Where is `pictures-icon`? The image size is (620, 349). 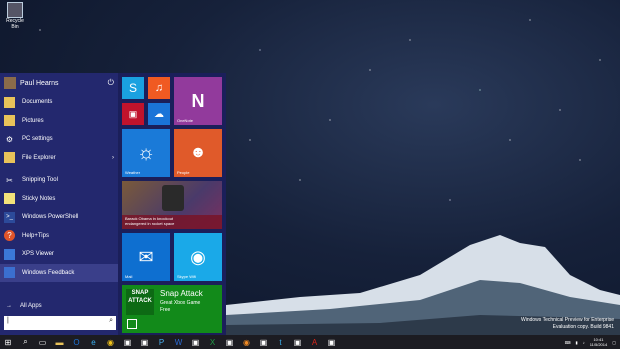 pictures-icon is located at coordinates (9, 121).